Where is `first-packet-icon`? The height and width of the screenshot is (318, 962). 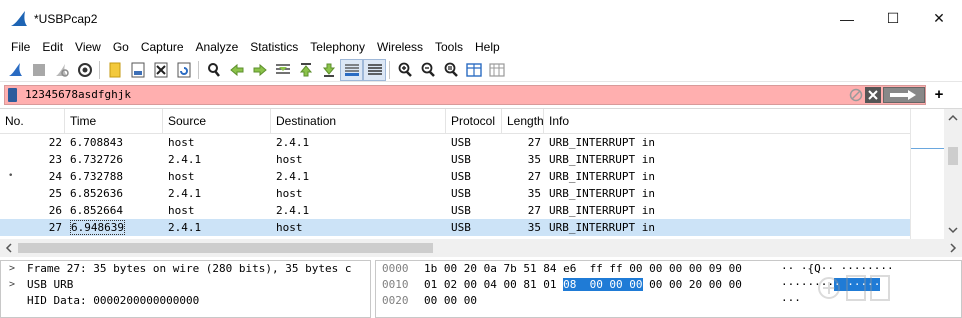 first-packet-icon is located at coordinates (305, 69).